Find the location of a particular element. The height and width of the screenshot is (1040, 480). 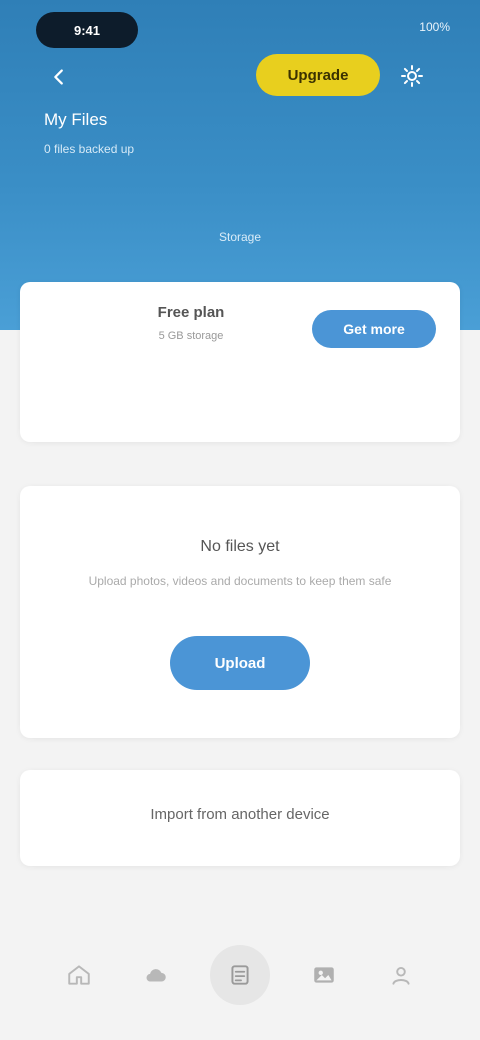

tab-cloud is located at coordinates (156, 975).